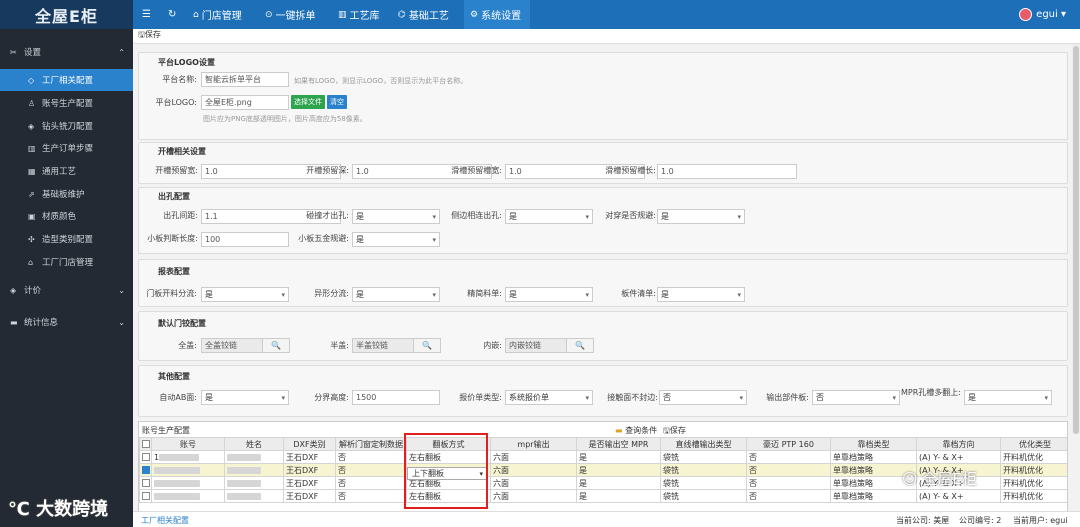 Image resolution: width=1080 pixels, height=527 pixels. Describe the element at coordinates (254, 483) in the screenshot. I see `name-cell` at that location.